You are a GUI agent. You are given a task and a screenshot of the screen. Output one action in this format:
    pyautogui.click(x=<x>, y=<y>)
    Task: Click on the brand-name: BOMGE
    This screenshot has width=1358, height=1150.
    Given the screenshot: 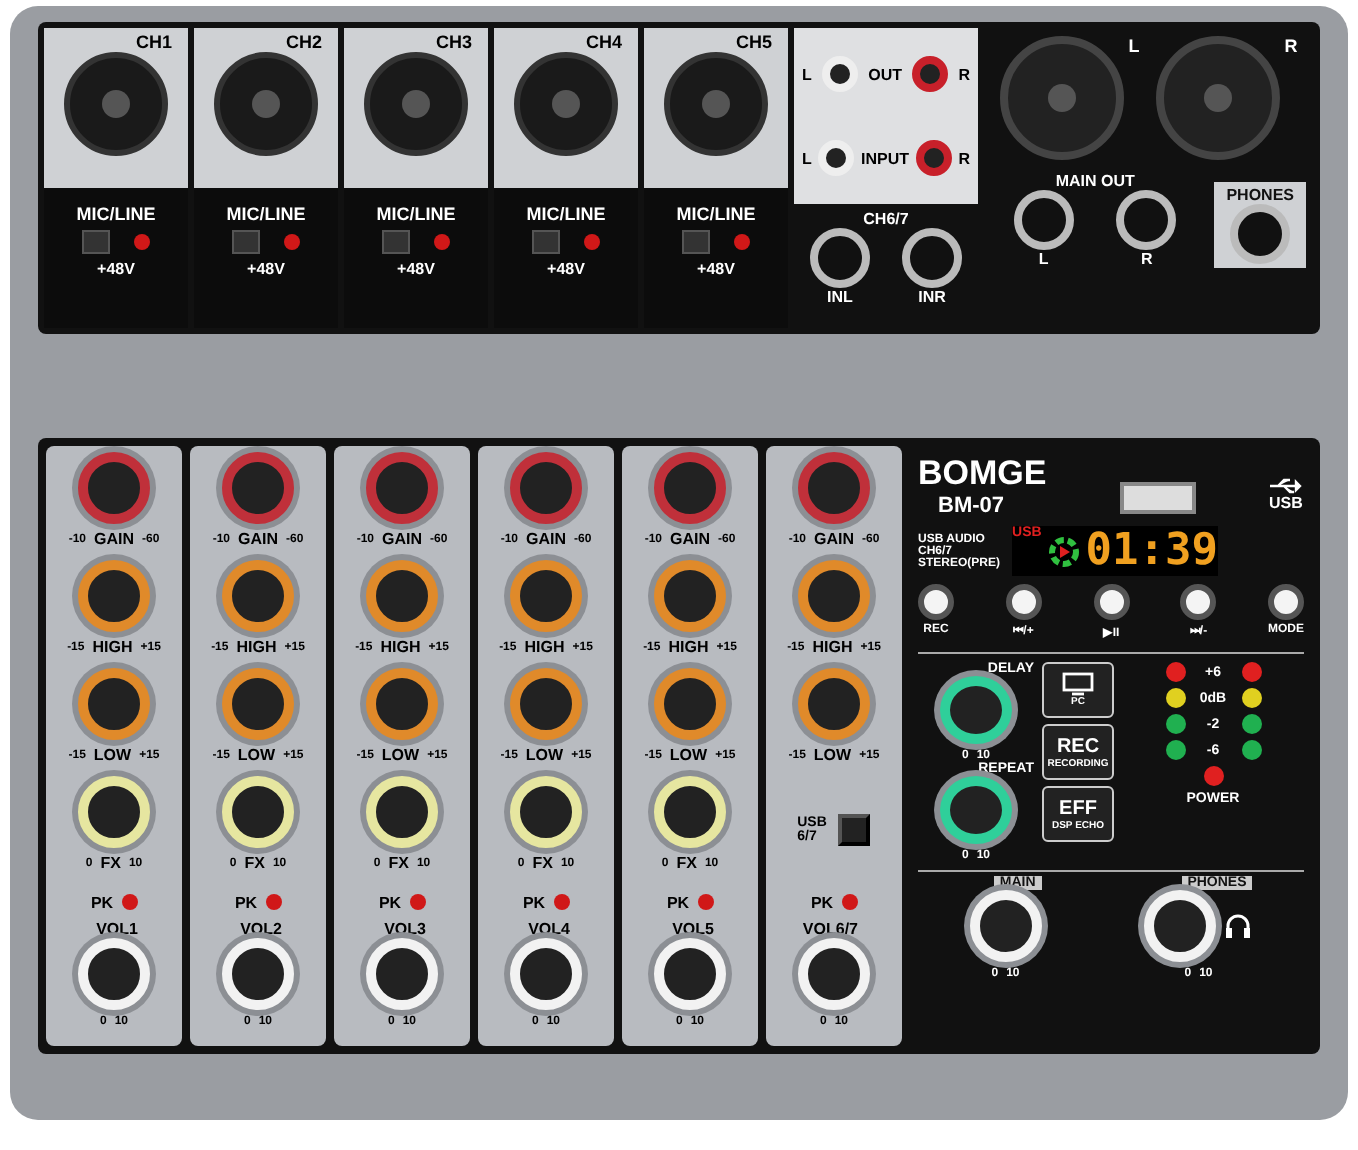 What is the action you would take?
    pyautogui.click(x=982, y=474)
    